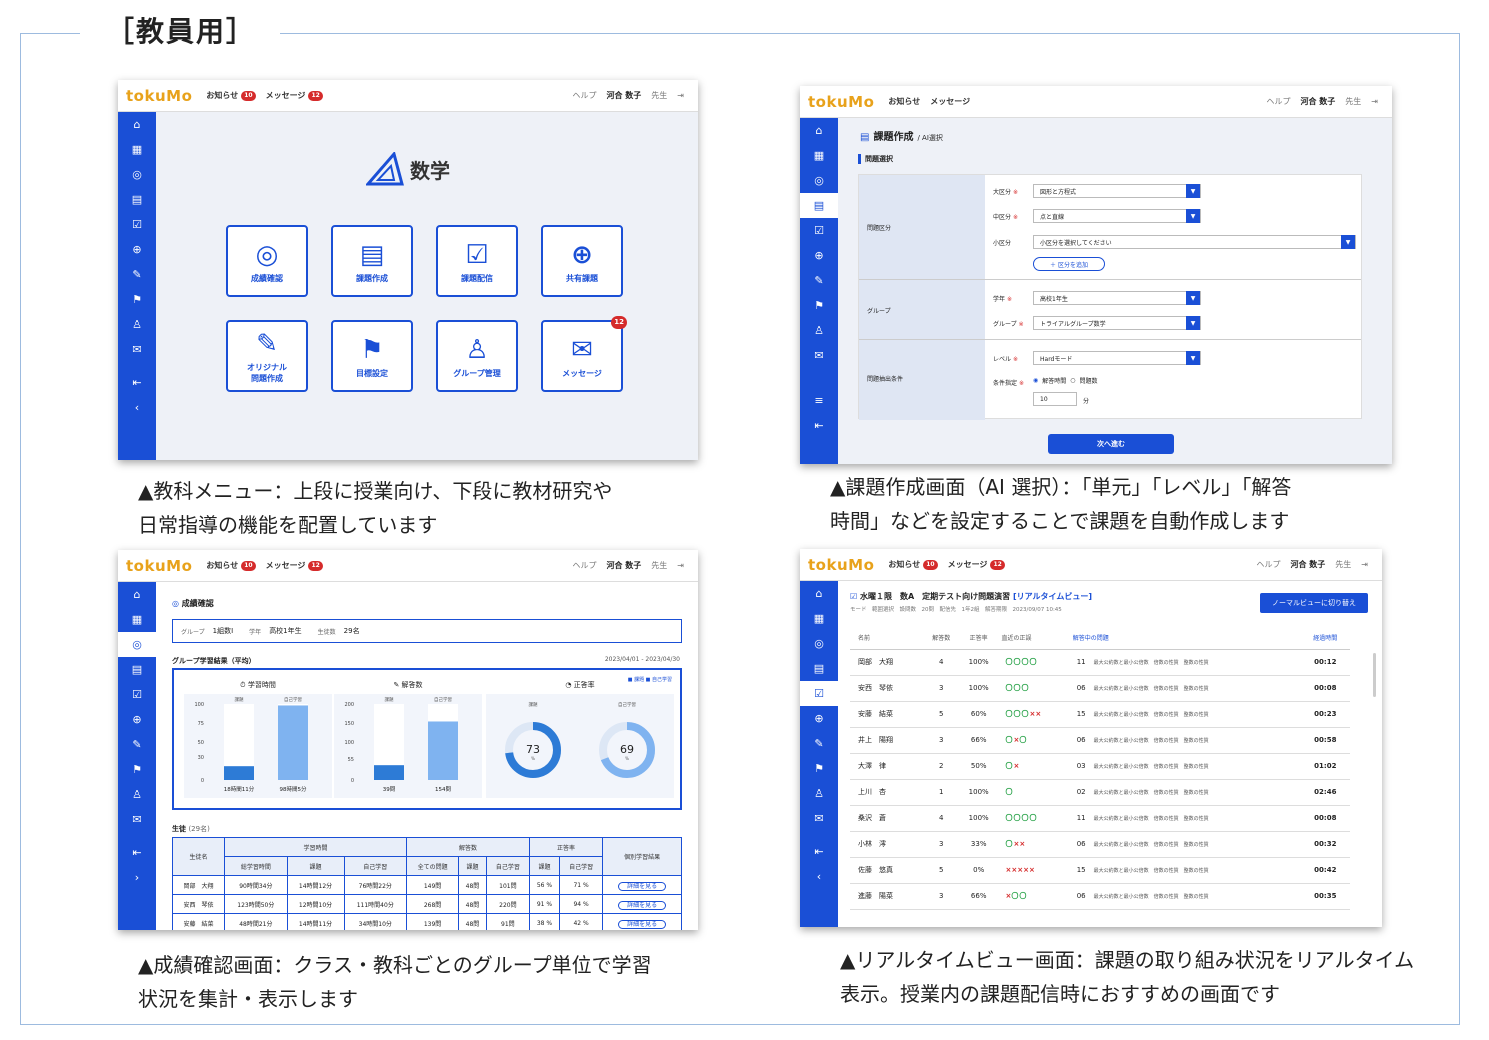 This screenshot has height=1040, width=1489. I want to click on tile-original-question: ✎ オリジナル 問題作成, so click(267, 356).